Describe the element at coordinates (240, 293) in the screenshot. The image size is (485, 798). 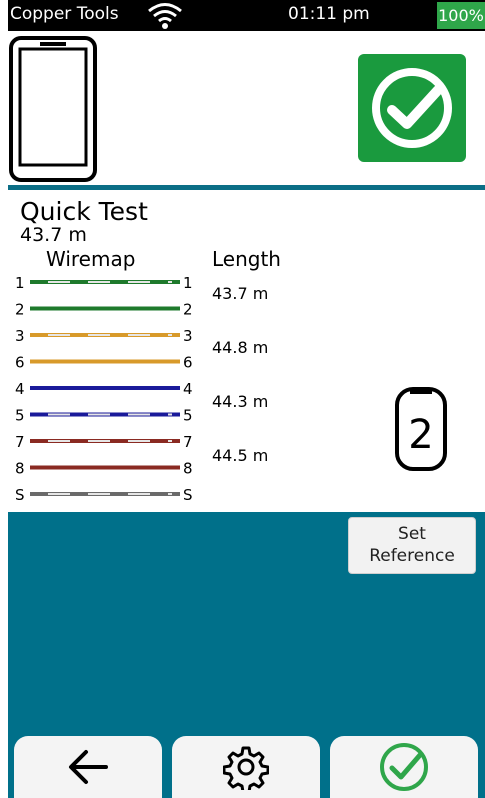
I see `pair-length: 43.7 m` at that location.